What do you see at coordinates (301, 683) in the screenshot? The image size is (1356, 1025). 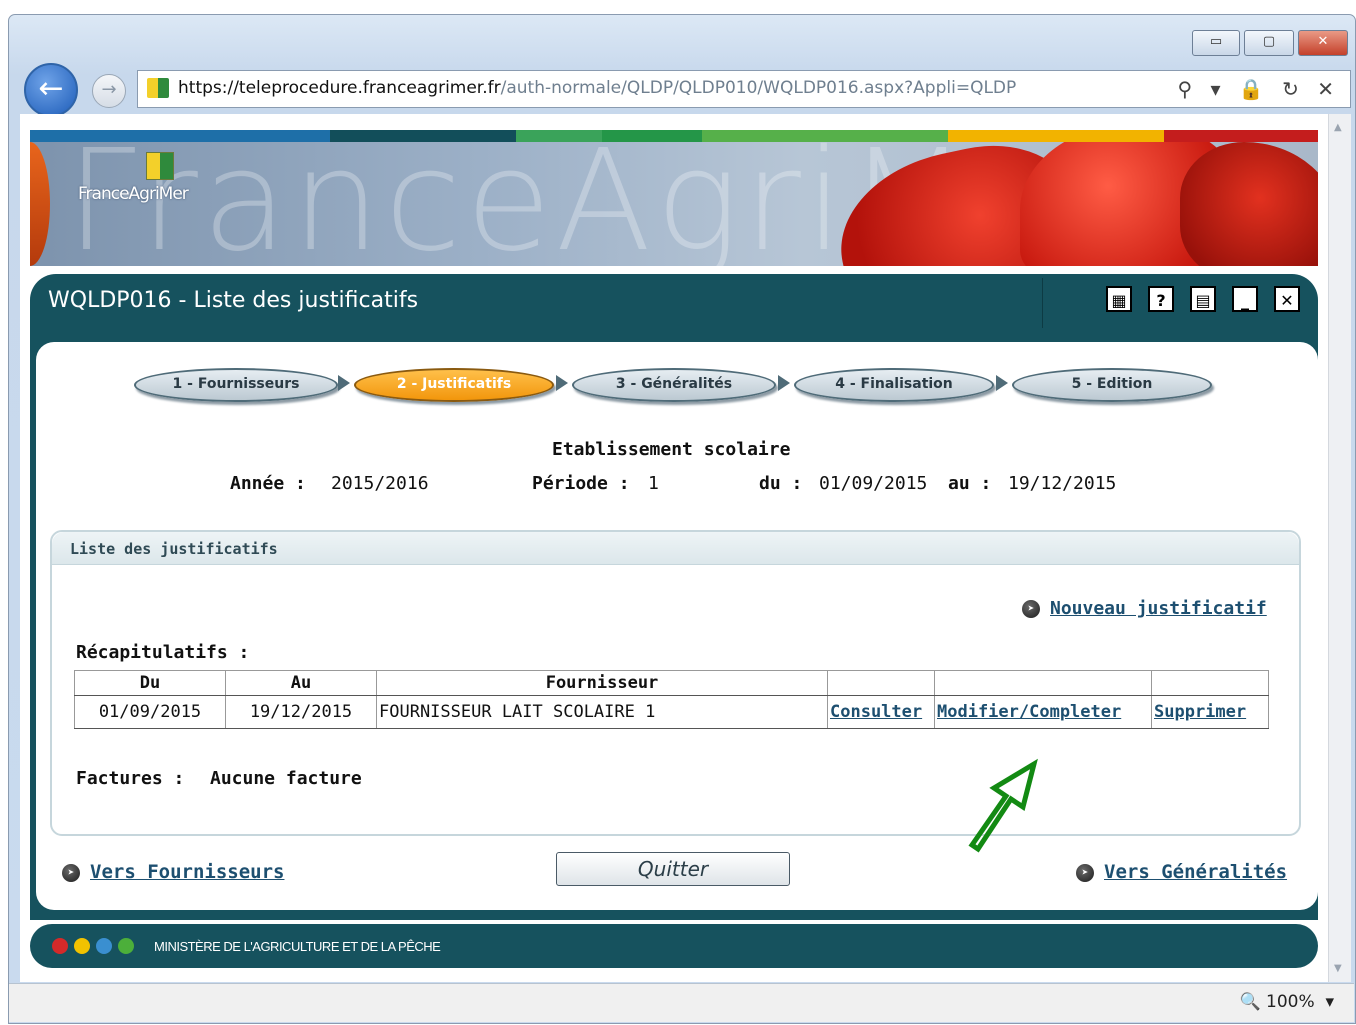 I see `column-header-au: Au` at bounding box center [301, 683].